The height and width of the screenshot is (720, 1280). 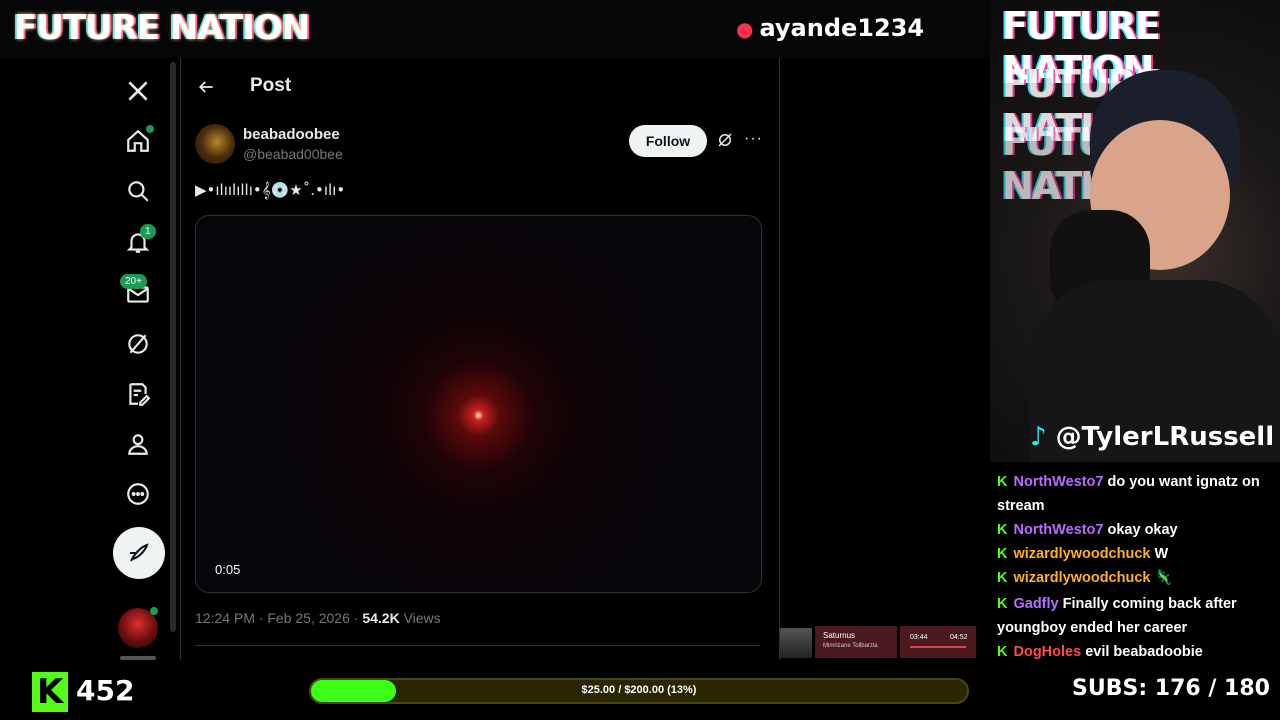 What do you see at coordinates (938, 642) in the screenshot?
I see `music-time-box: 03:44 04:52` at bounding box center [938, 642].